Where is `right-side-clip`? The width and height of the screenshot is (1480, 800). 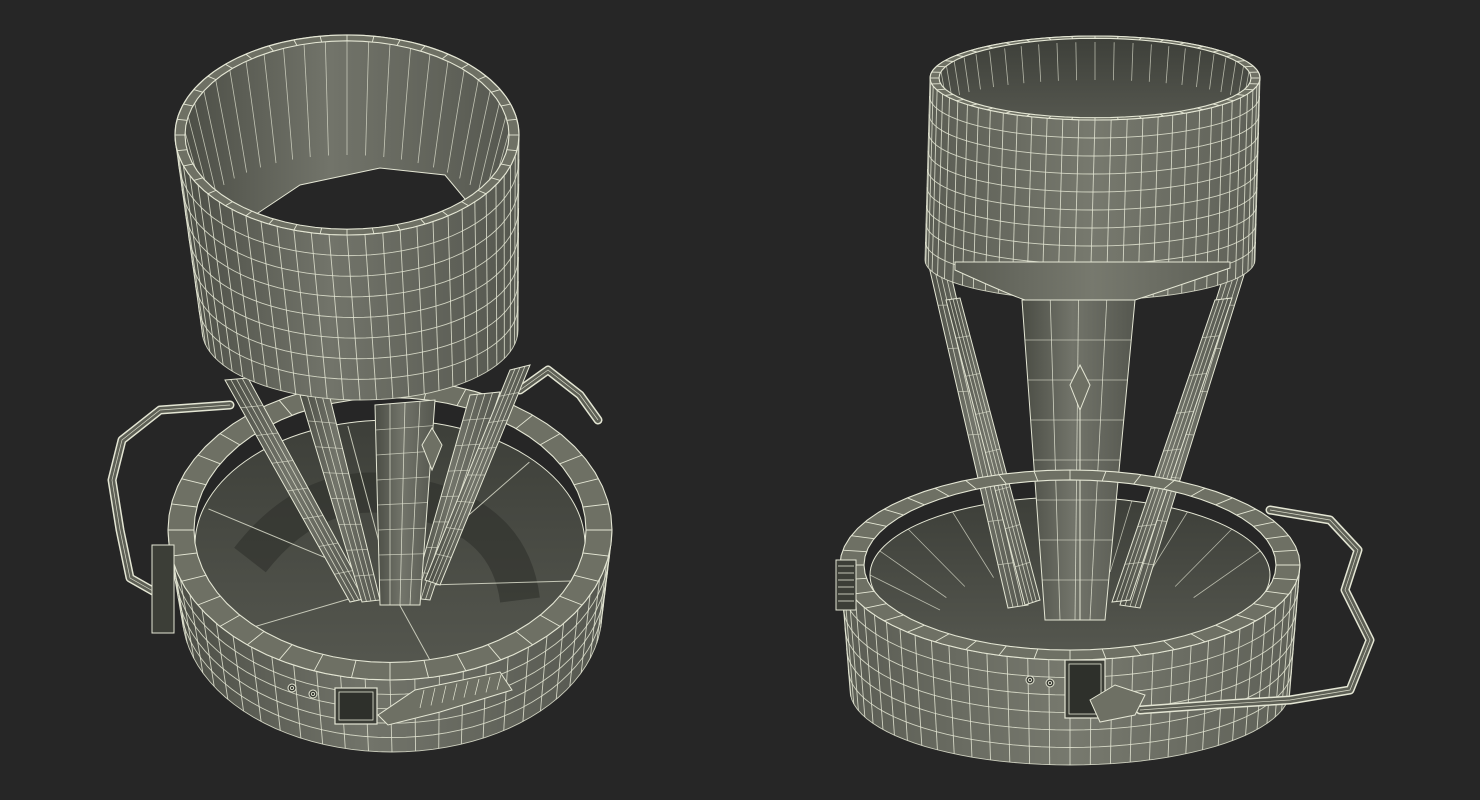
right-side-clip is located at coordinates (846, 585).